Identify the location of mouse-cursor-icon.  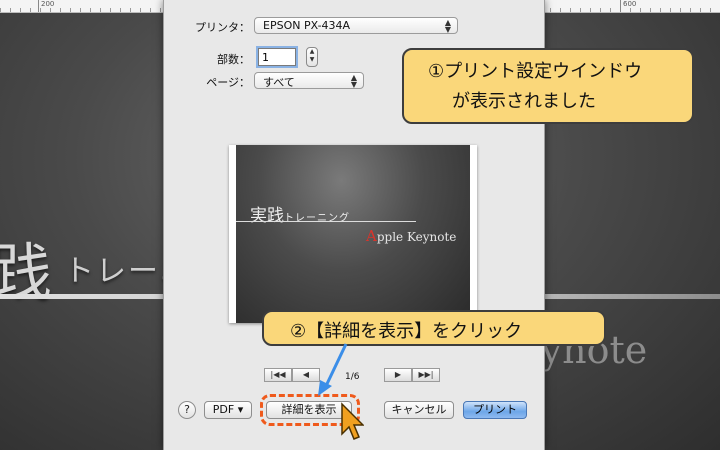
(352, 421).